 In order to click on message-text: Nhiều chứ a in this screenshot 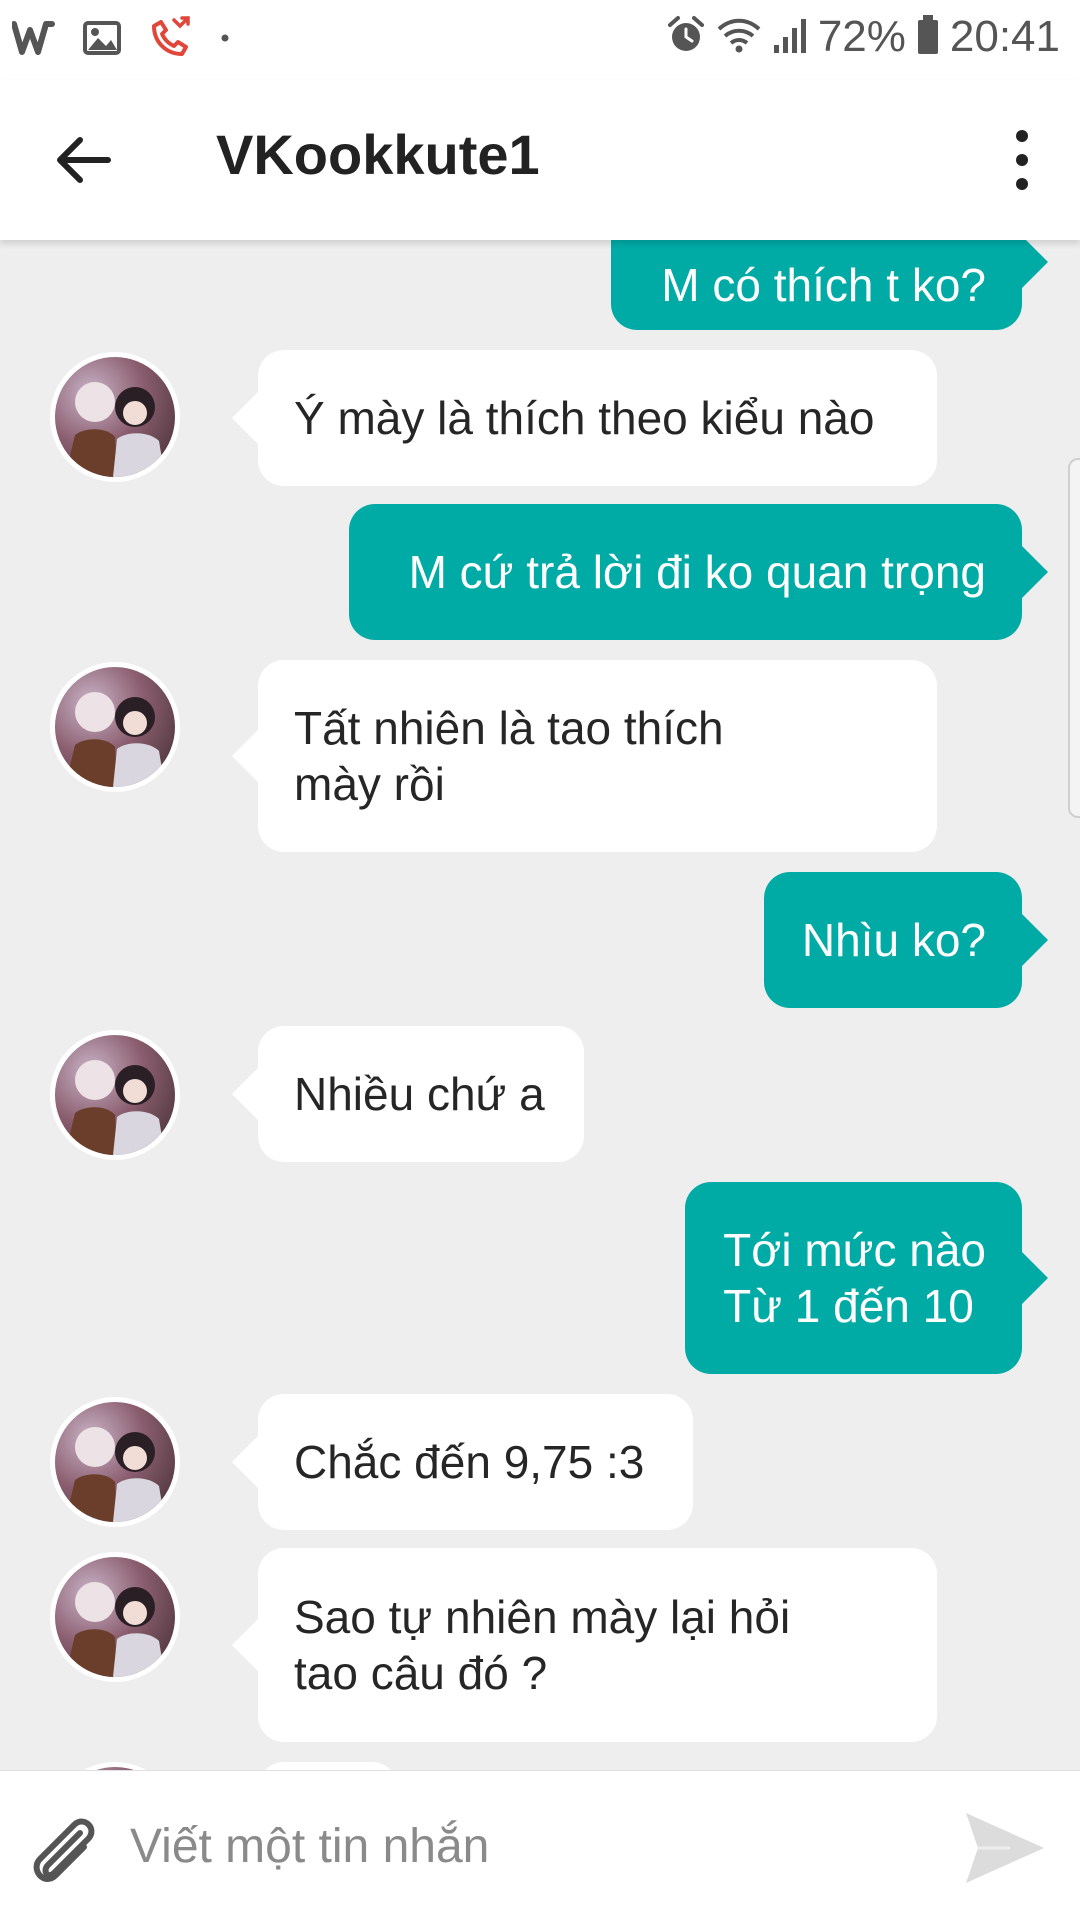, I will do `click(419, 1094)`.